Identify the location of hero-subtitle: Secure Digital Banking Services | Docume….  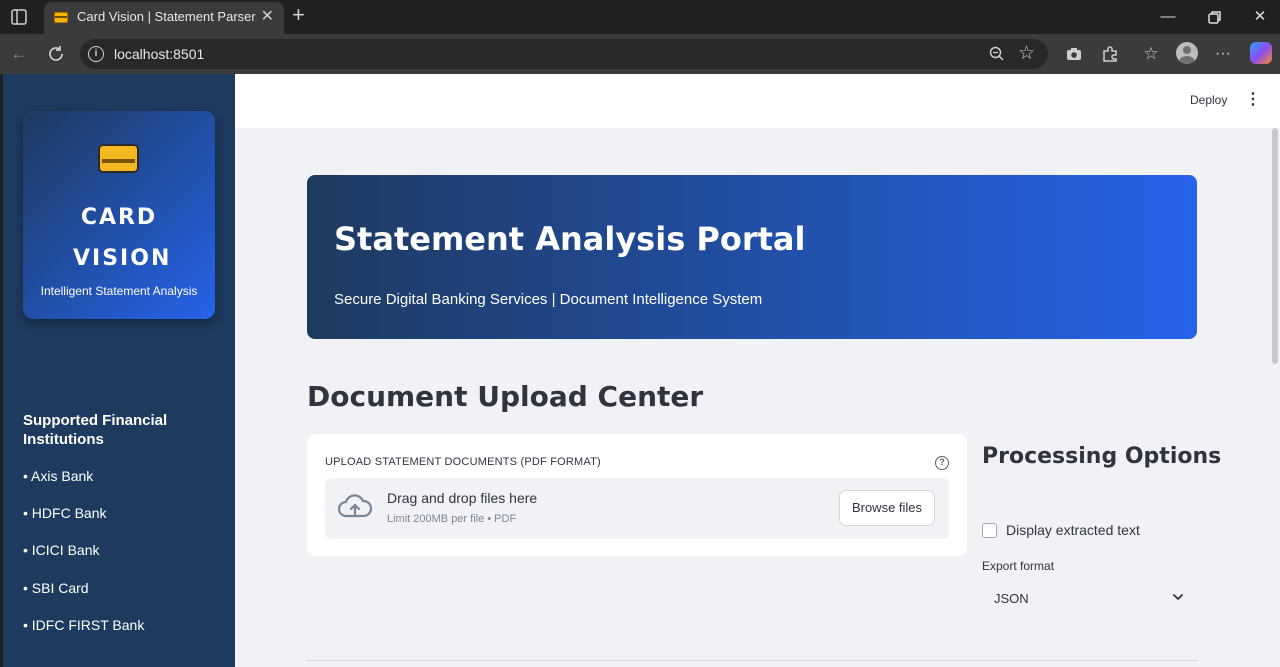
(548, 299).